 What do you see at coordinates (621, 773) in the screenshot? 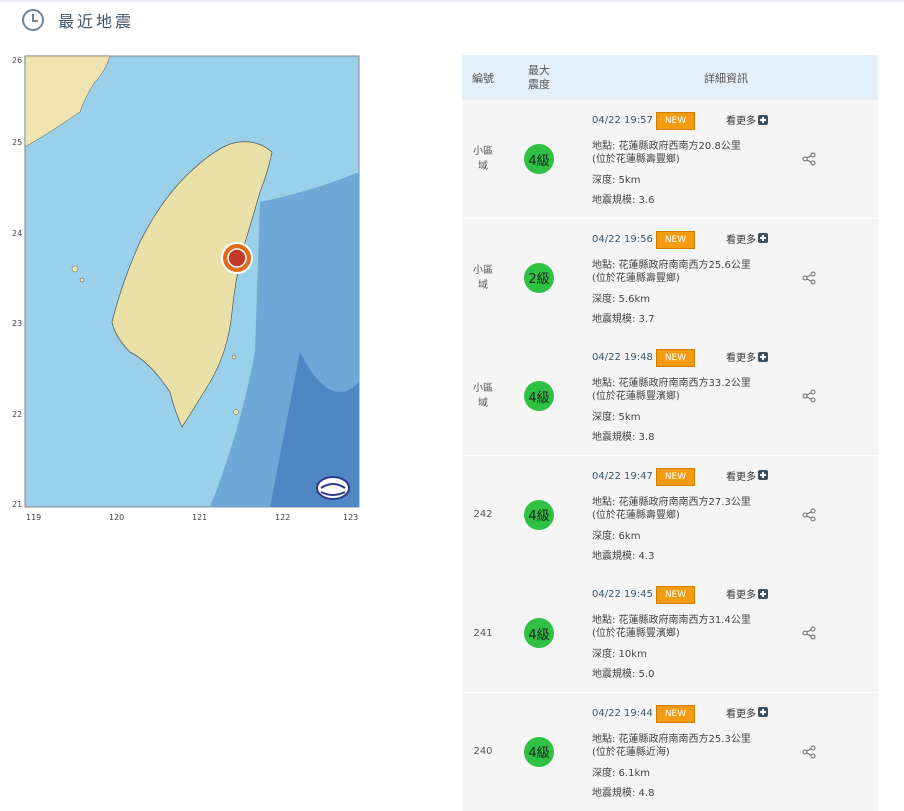
I see `event-depth: 深度: 6.1km` at bounding box center [621, 773].